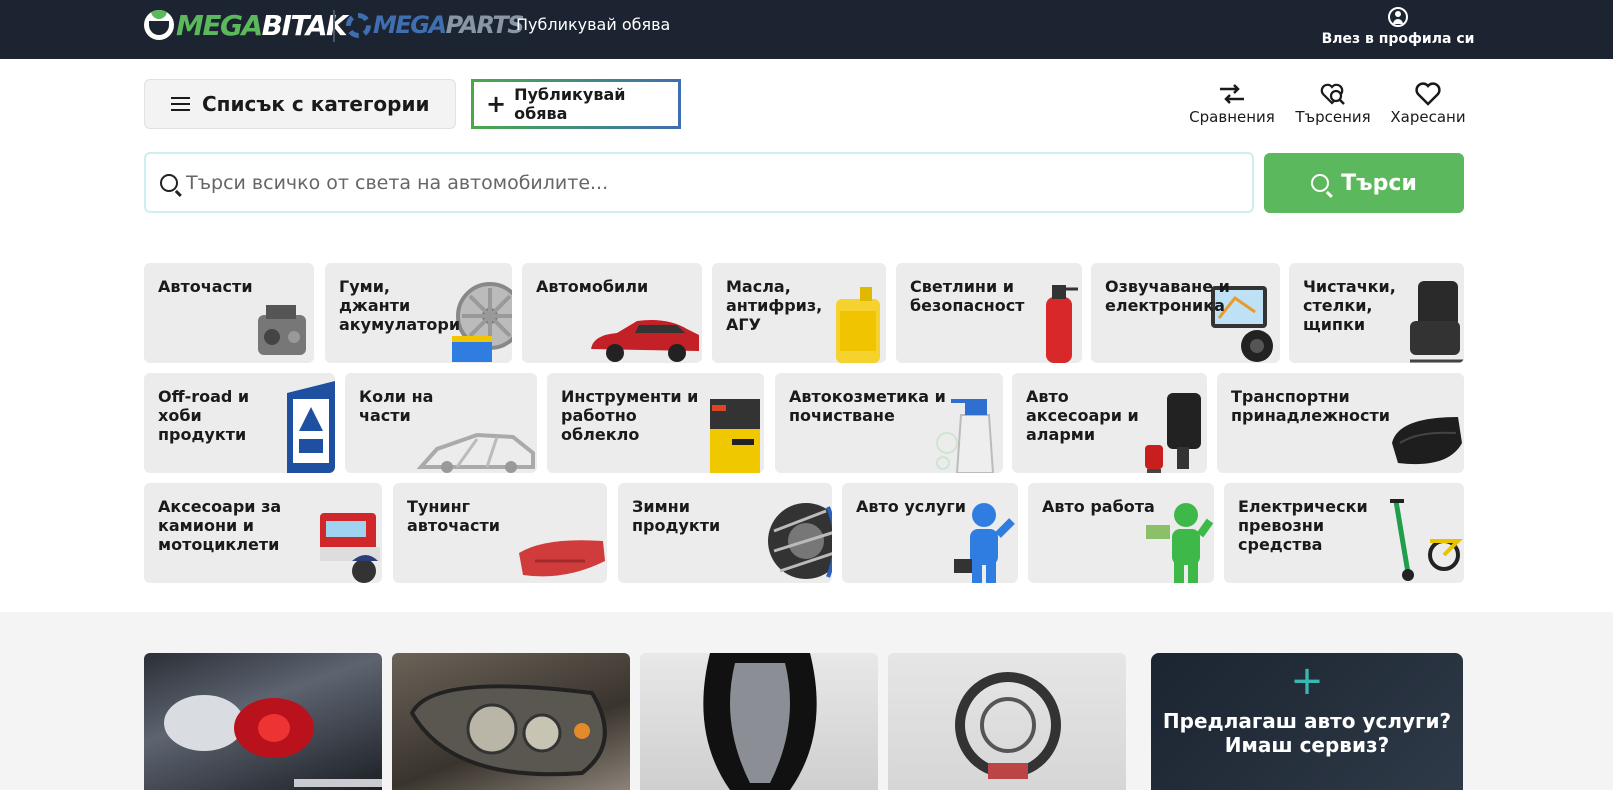 Image resolution: width=1613 pixels, height=790 pixels. I want to click on category-label: Автомобили, so click(592, 286).